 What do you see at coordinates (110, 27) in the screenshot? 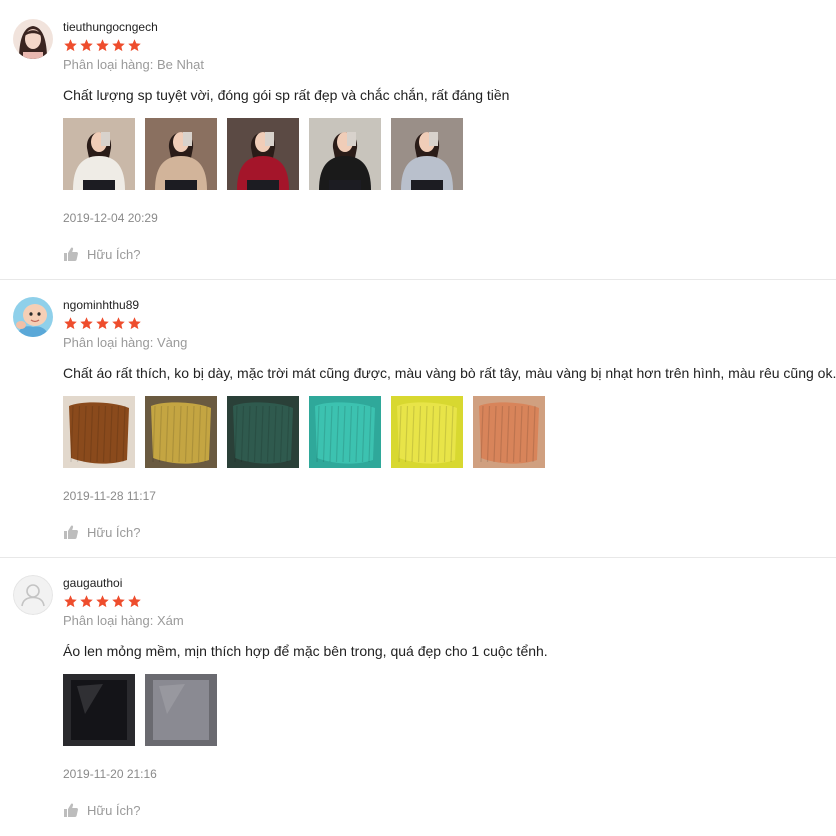
I see `username: tieuthungocngech` at bounding box center [110, 27].